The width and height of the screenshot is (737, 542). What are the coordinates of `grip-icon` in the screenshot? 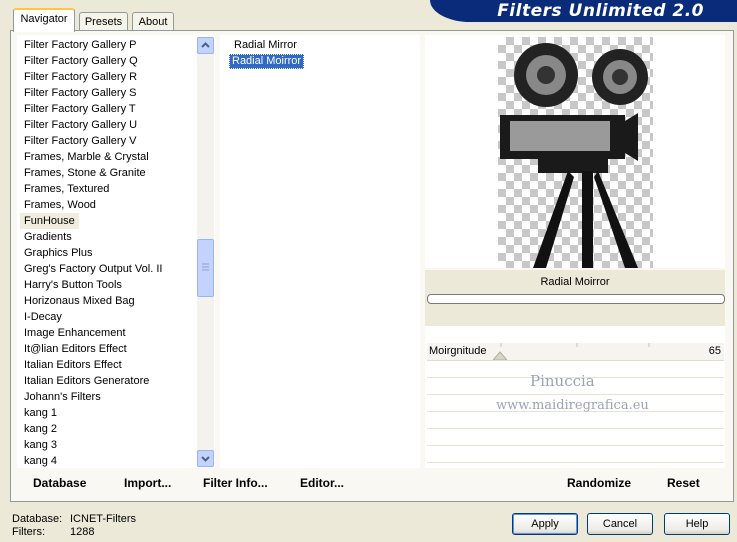 It's located at (205, 267).